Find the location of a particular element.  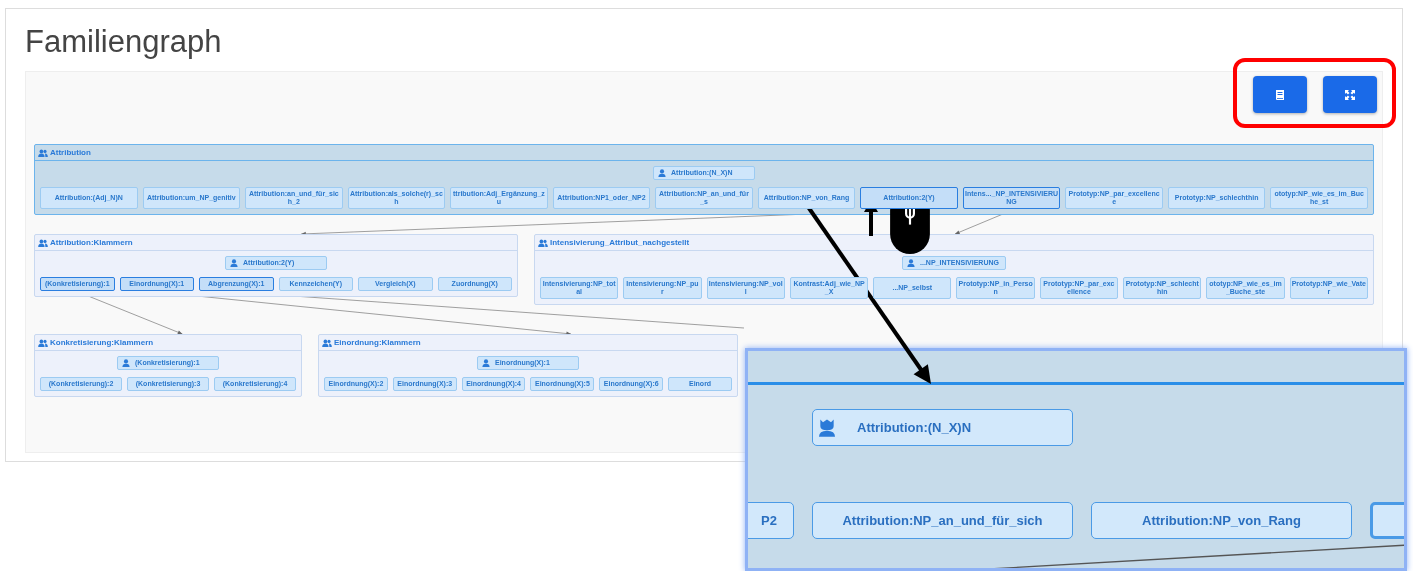

group-title: Attribution is located at coordinates (70, 152).